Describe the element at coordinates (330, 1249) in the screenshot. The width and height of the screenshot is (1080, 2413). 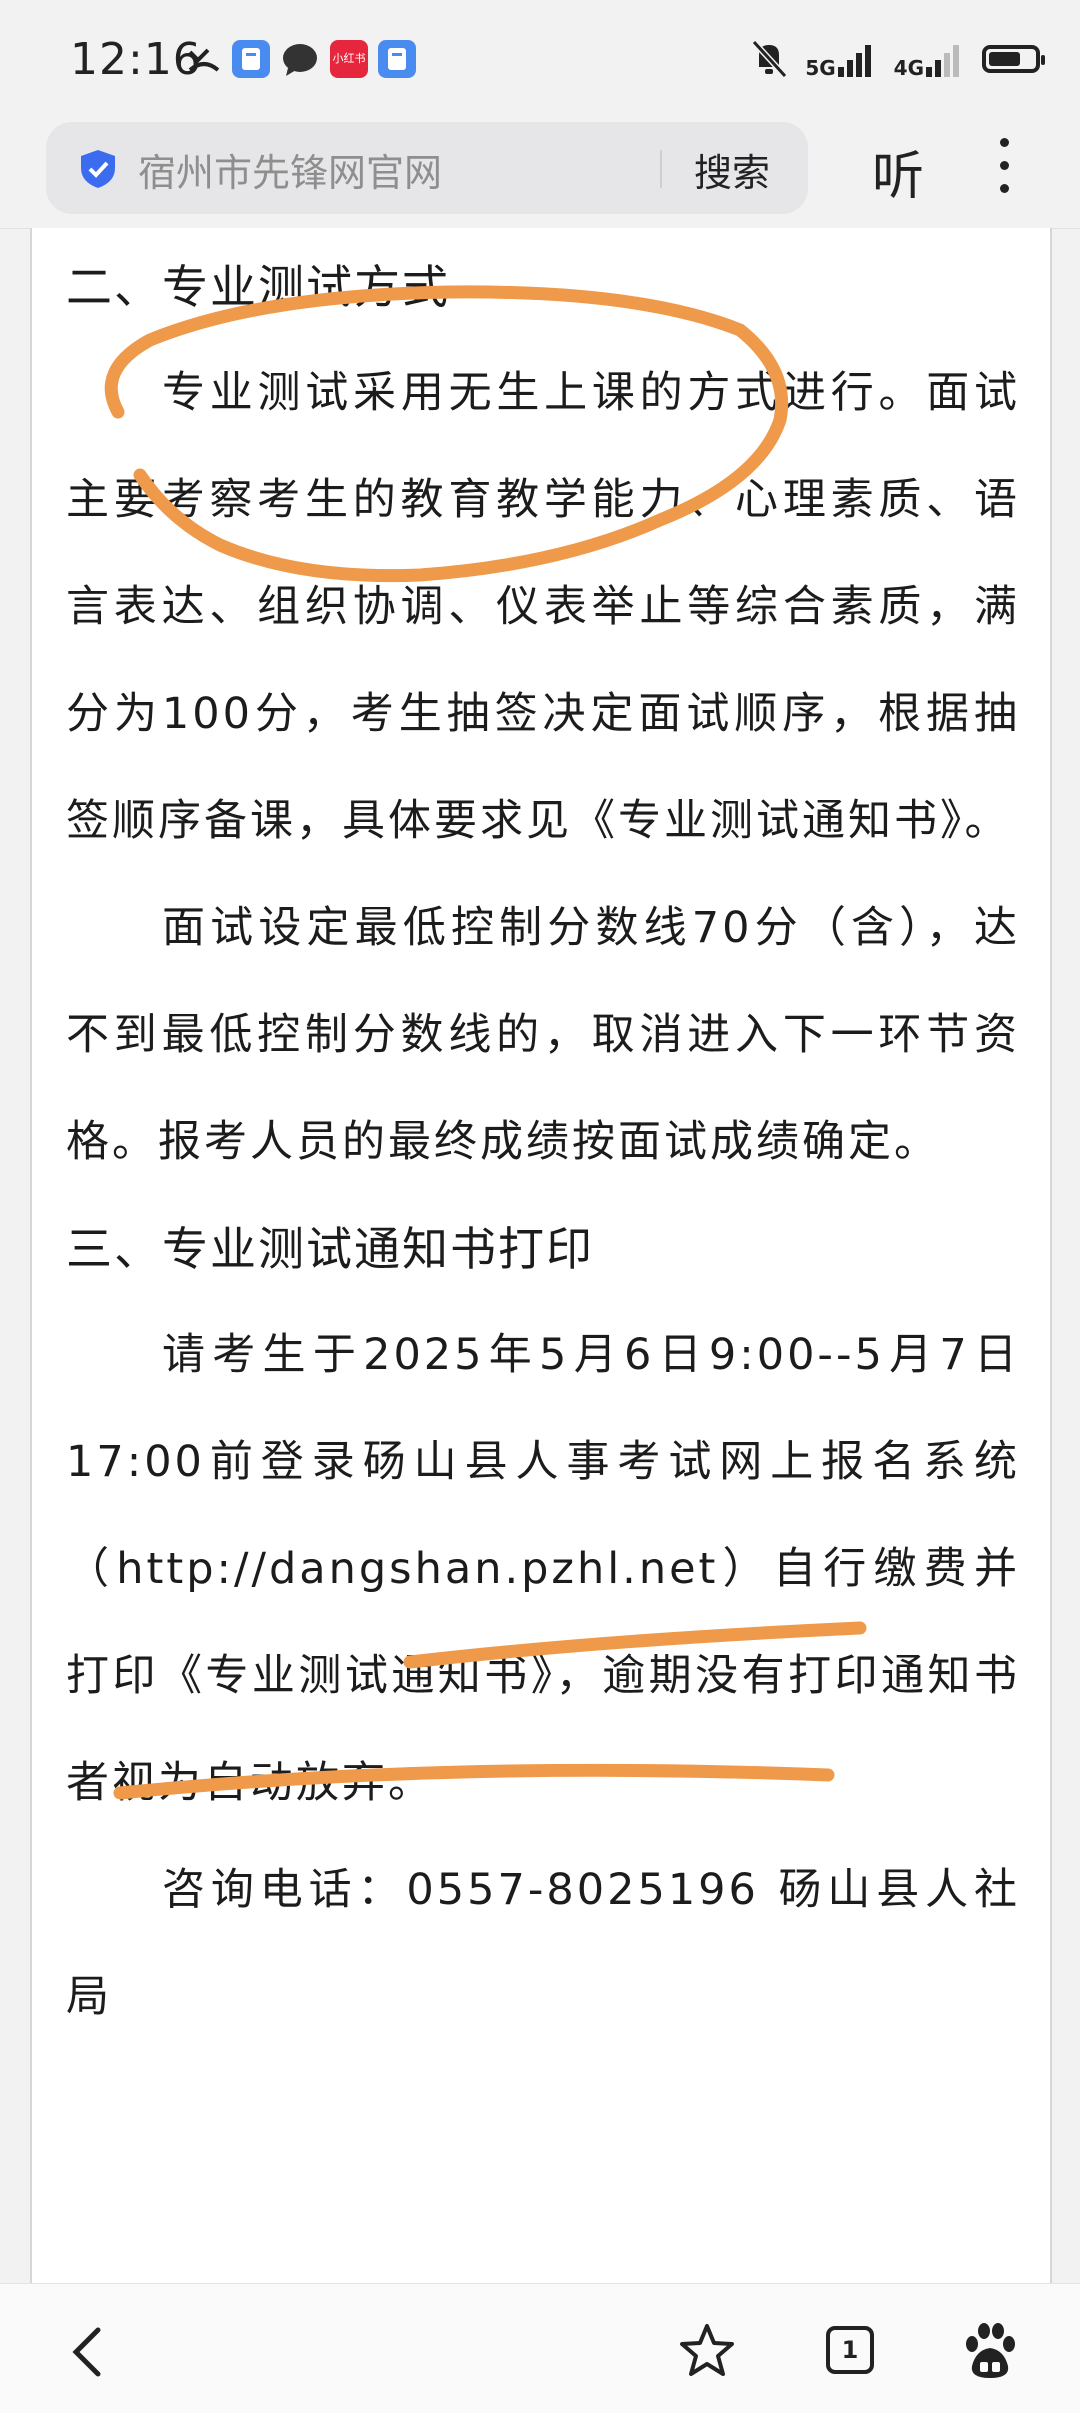
I see `section-heading-3: 三、专业测试通知书打印` at that location.